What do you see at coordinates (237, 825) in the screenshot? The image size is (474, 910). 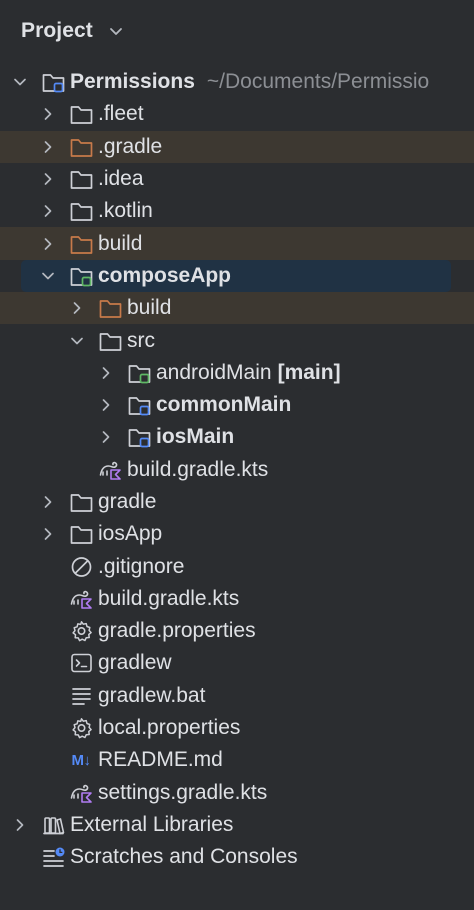 I see `tree-item-external-libraries: External Libraries` at bounding box center [237, 825].